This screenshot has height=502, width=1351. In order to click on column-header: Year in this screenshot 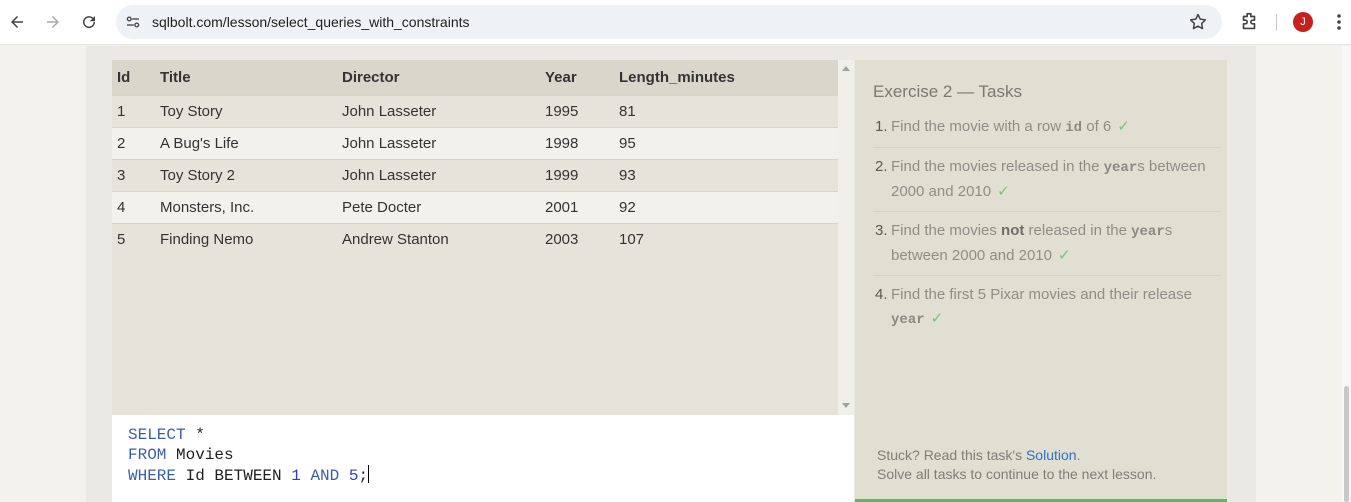, I will do `click(582, 77)`.